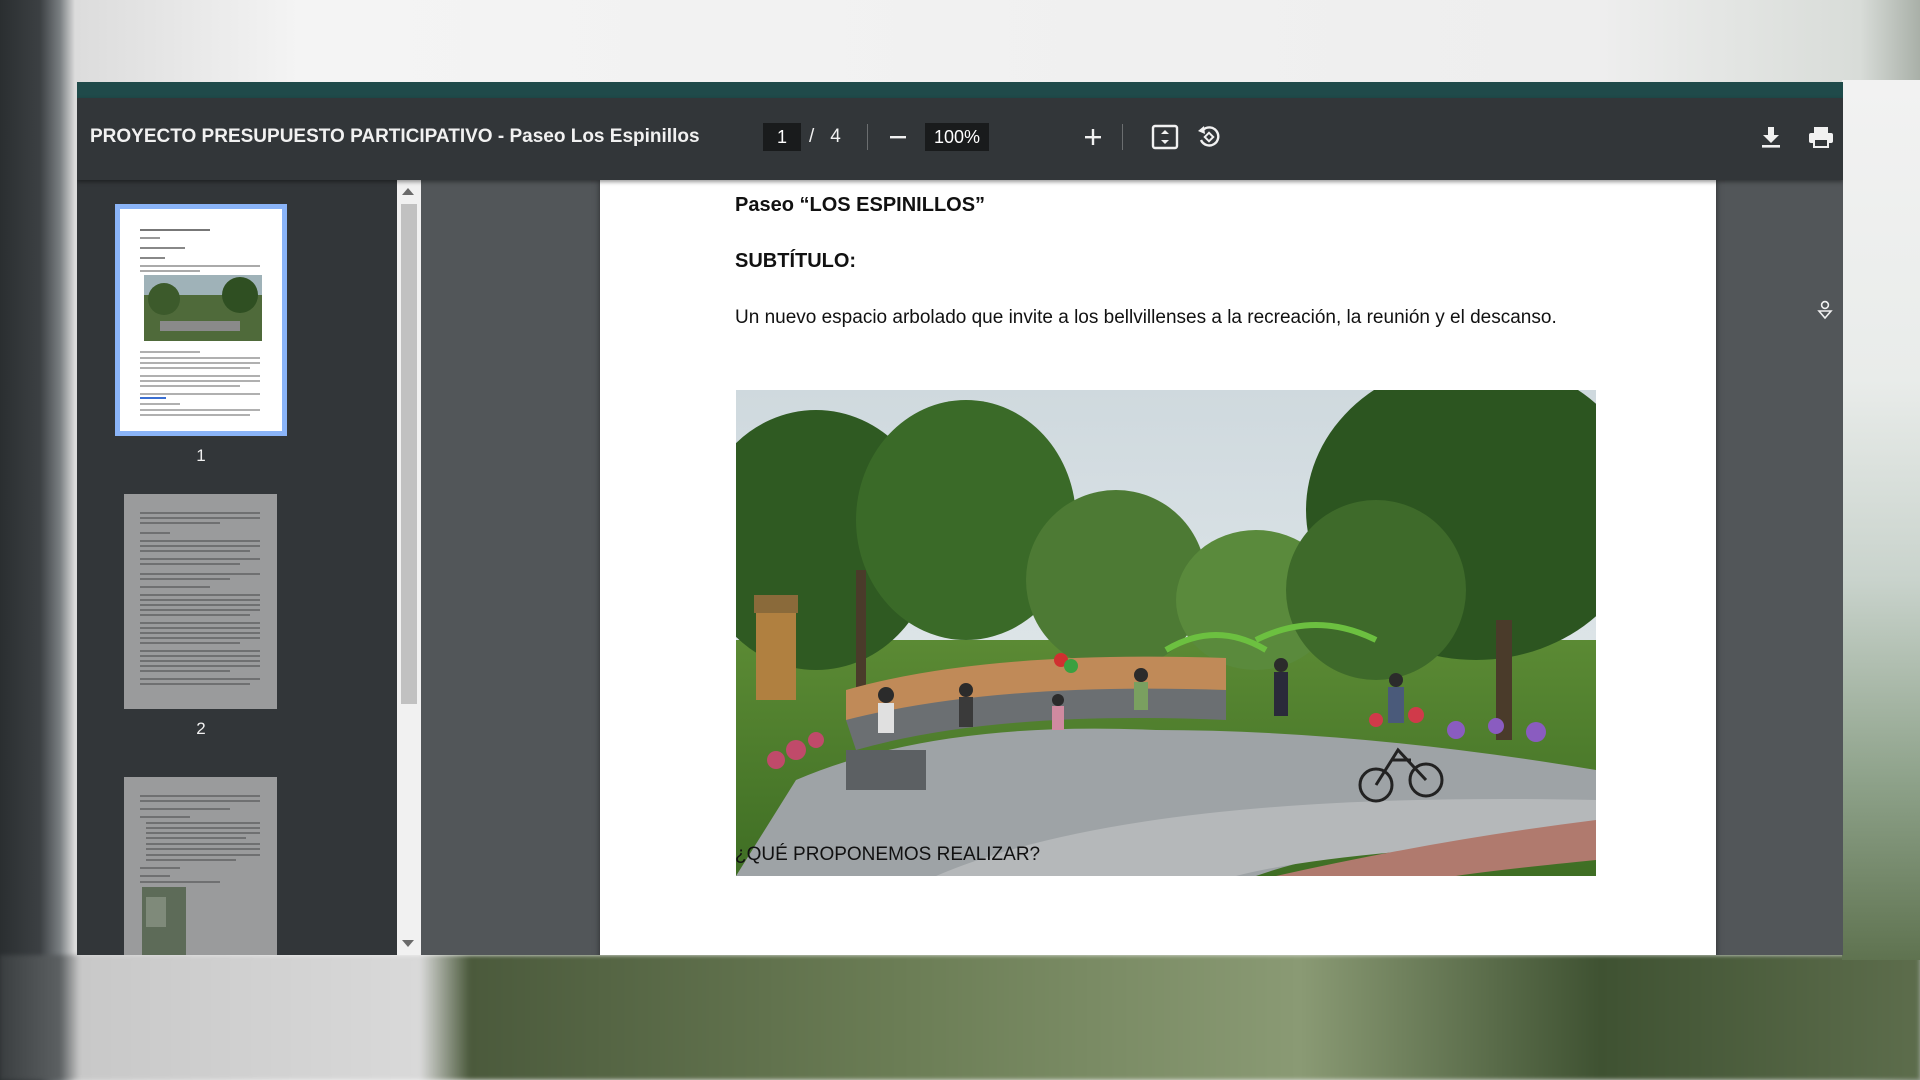  Describe the element at coordinates (1881, 520) in the screenshot. I see `background-blur-right` at that location.